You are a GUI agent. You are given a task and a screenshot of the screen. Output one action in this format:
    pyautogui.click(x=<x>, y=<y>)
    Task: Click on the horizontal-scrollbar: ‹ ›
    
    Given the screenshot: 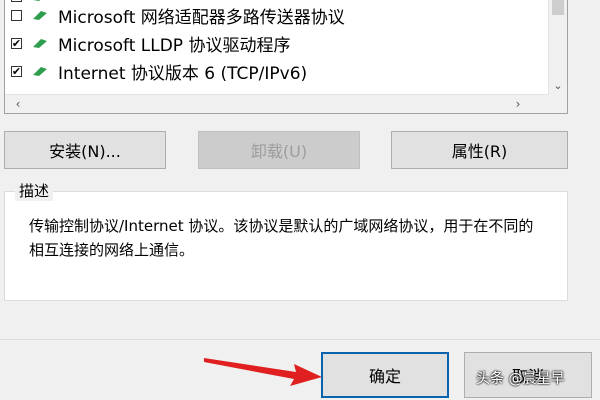 What is the action you would take?
    pyautogui.click(x=277, y=103)
    